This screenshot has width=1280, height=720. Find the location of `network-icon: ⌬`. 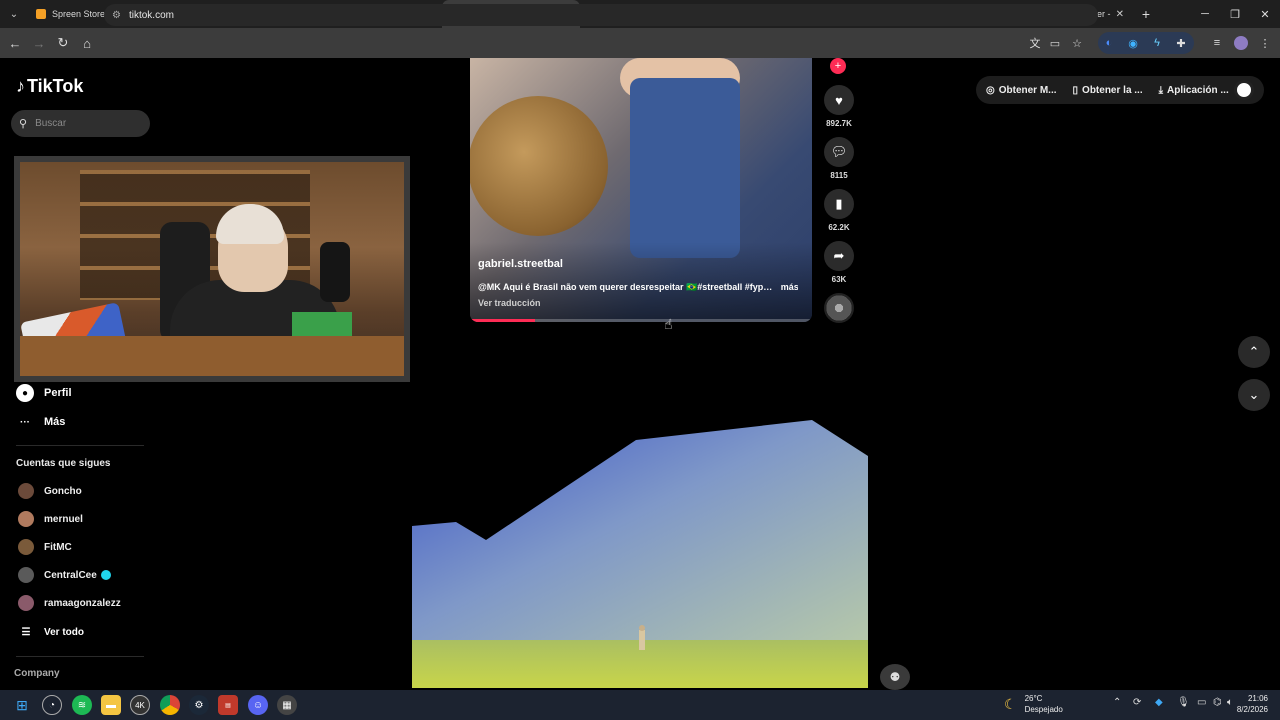

network-icon: ⌬ is located at coordinates (1217, 702).